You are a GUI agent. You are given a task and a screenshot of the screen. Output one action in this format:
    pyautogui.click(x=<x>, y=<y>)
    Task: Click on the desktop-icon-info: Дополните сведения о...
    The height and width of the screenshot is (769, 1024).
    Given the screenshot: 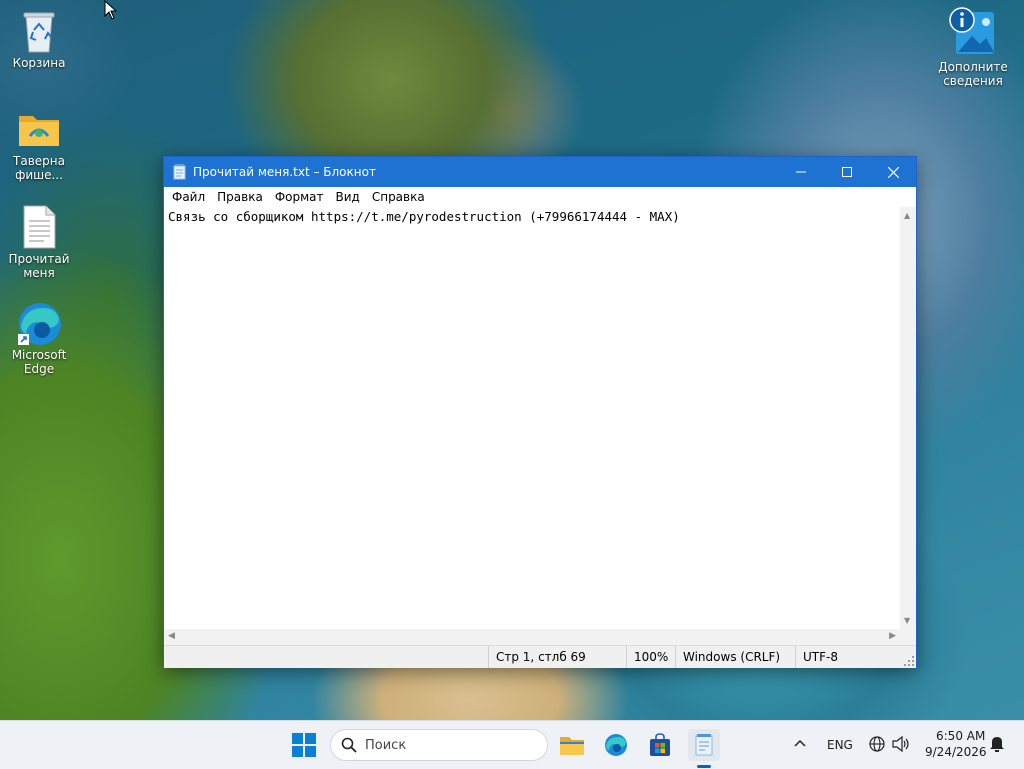 What is the action you would take?
    pyautogui.click(x=973, y=47)
    